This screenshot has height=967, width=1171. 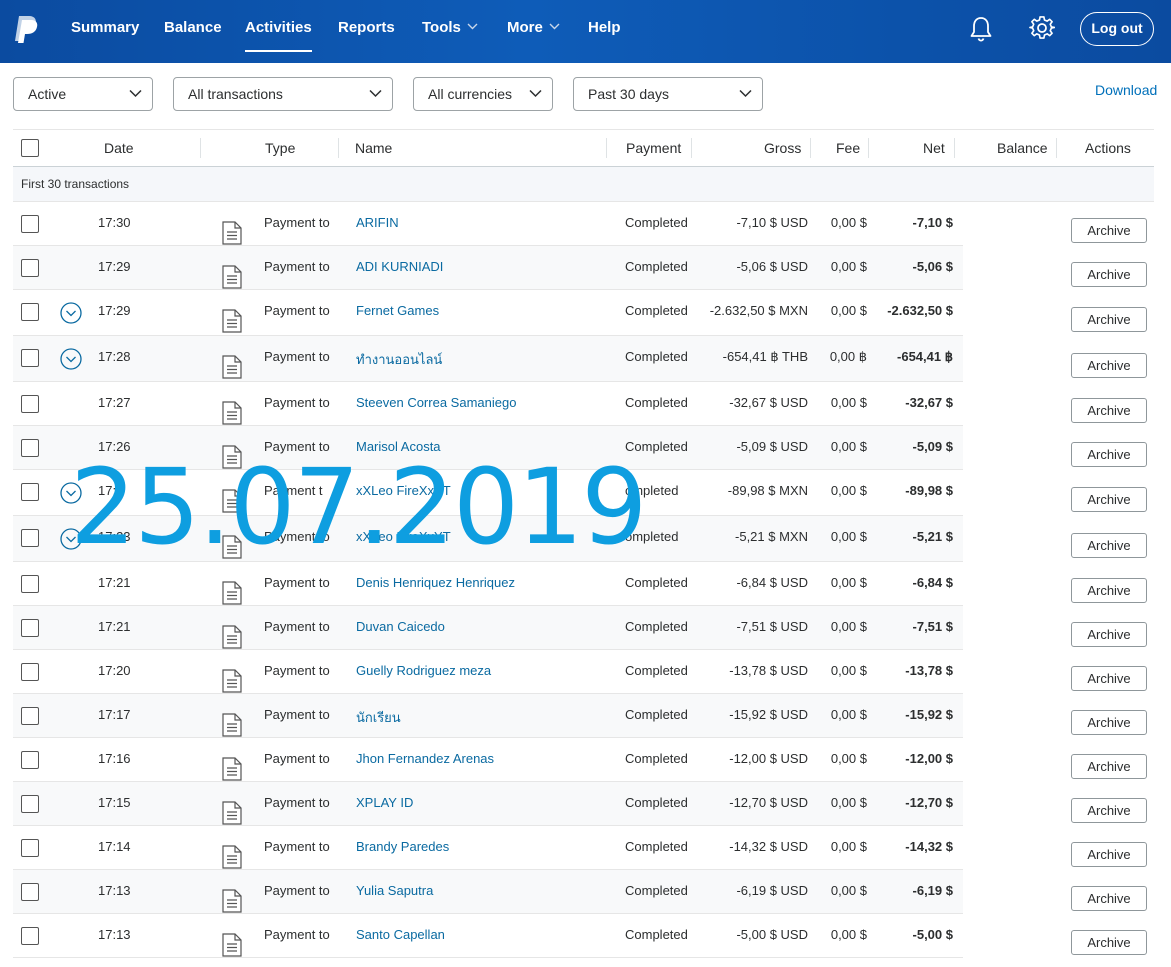 I want to click on row-net: -2.632,50 $, so click(x=920, y=310).